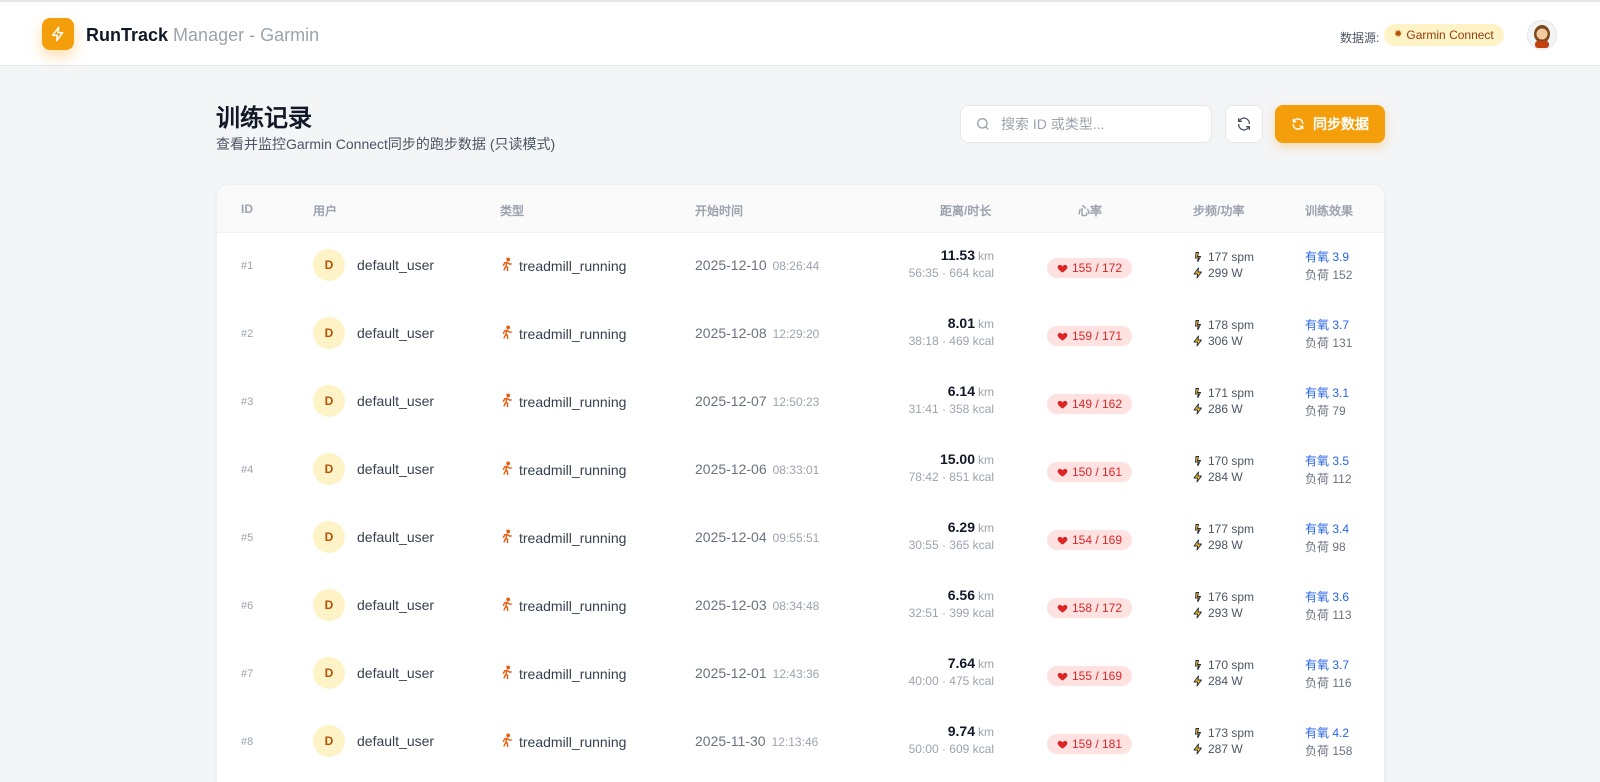  I want to click on table-header: ID 用户 类型 开始时间 距离/时长 心率 步频/功率 训练效果, so click(800, 209).